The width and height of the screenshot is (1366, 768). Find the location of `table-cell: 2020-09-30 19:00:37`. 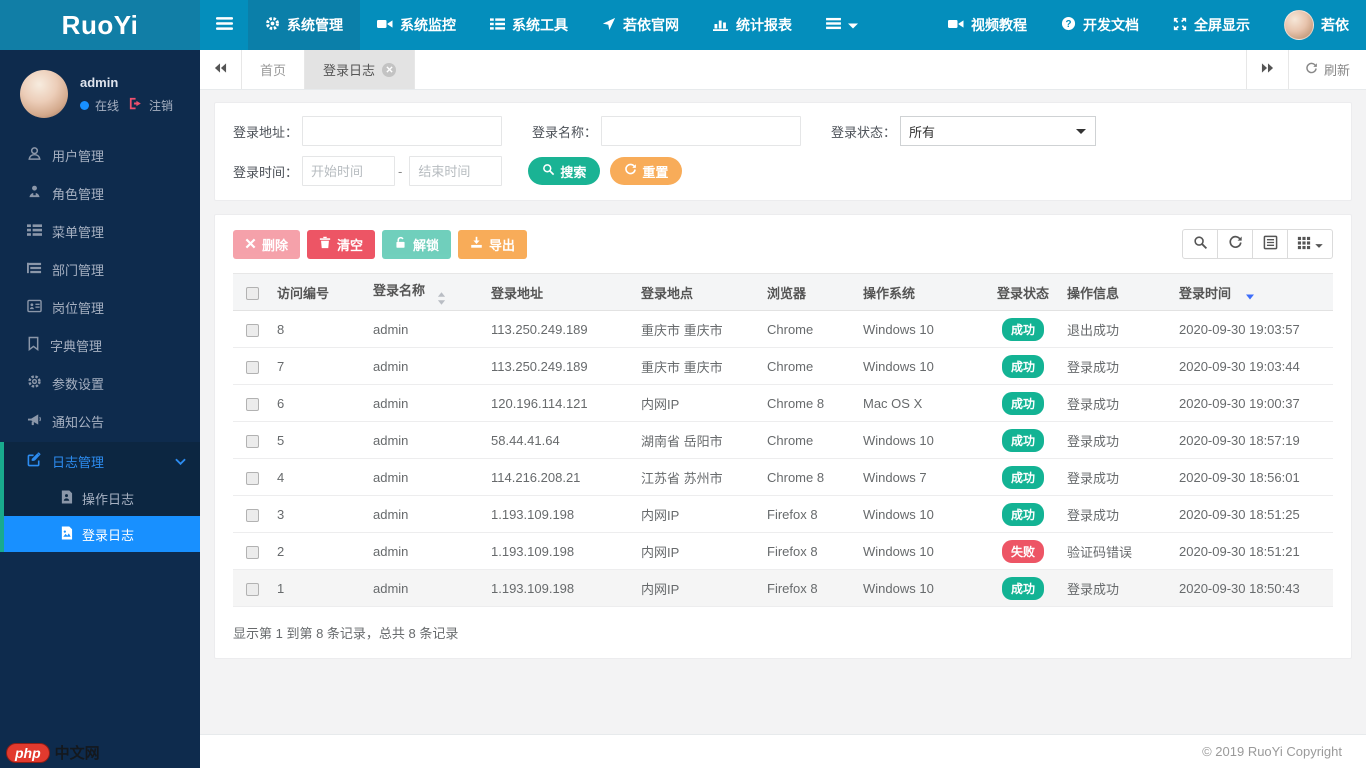

table-cell: 2020-09-30 19:00:37 is located at coordinates (1253, 403).